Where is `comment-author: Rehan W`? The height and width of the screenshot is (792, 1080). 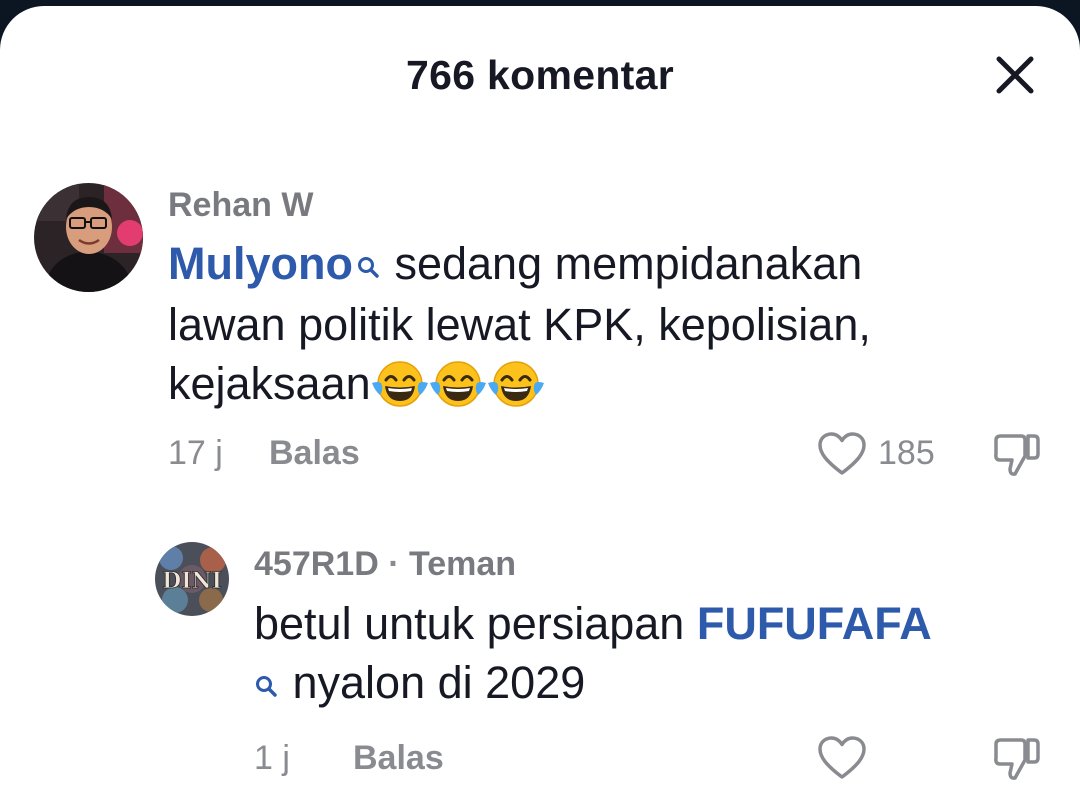 comment-author: Rehan W is located at coordinates (240, 205).